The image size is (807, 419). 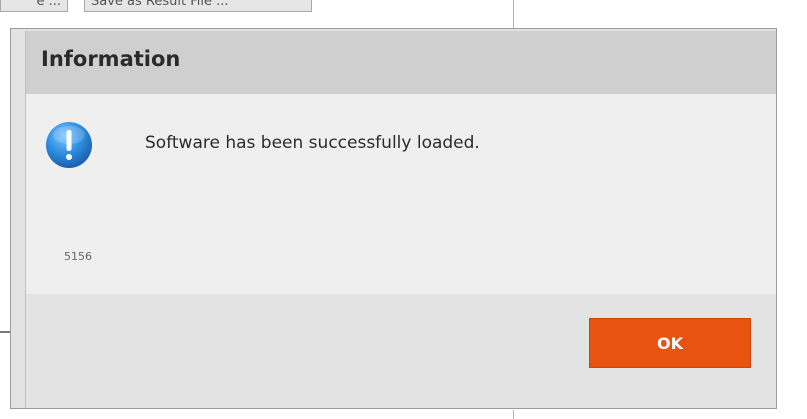 I want to click on ok-button: OK, so click(x=670, y=343).